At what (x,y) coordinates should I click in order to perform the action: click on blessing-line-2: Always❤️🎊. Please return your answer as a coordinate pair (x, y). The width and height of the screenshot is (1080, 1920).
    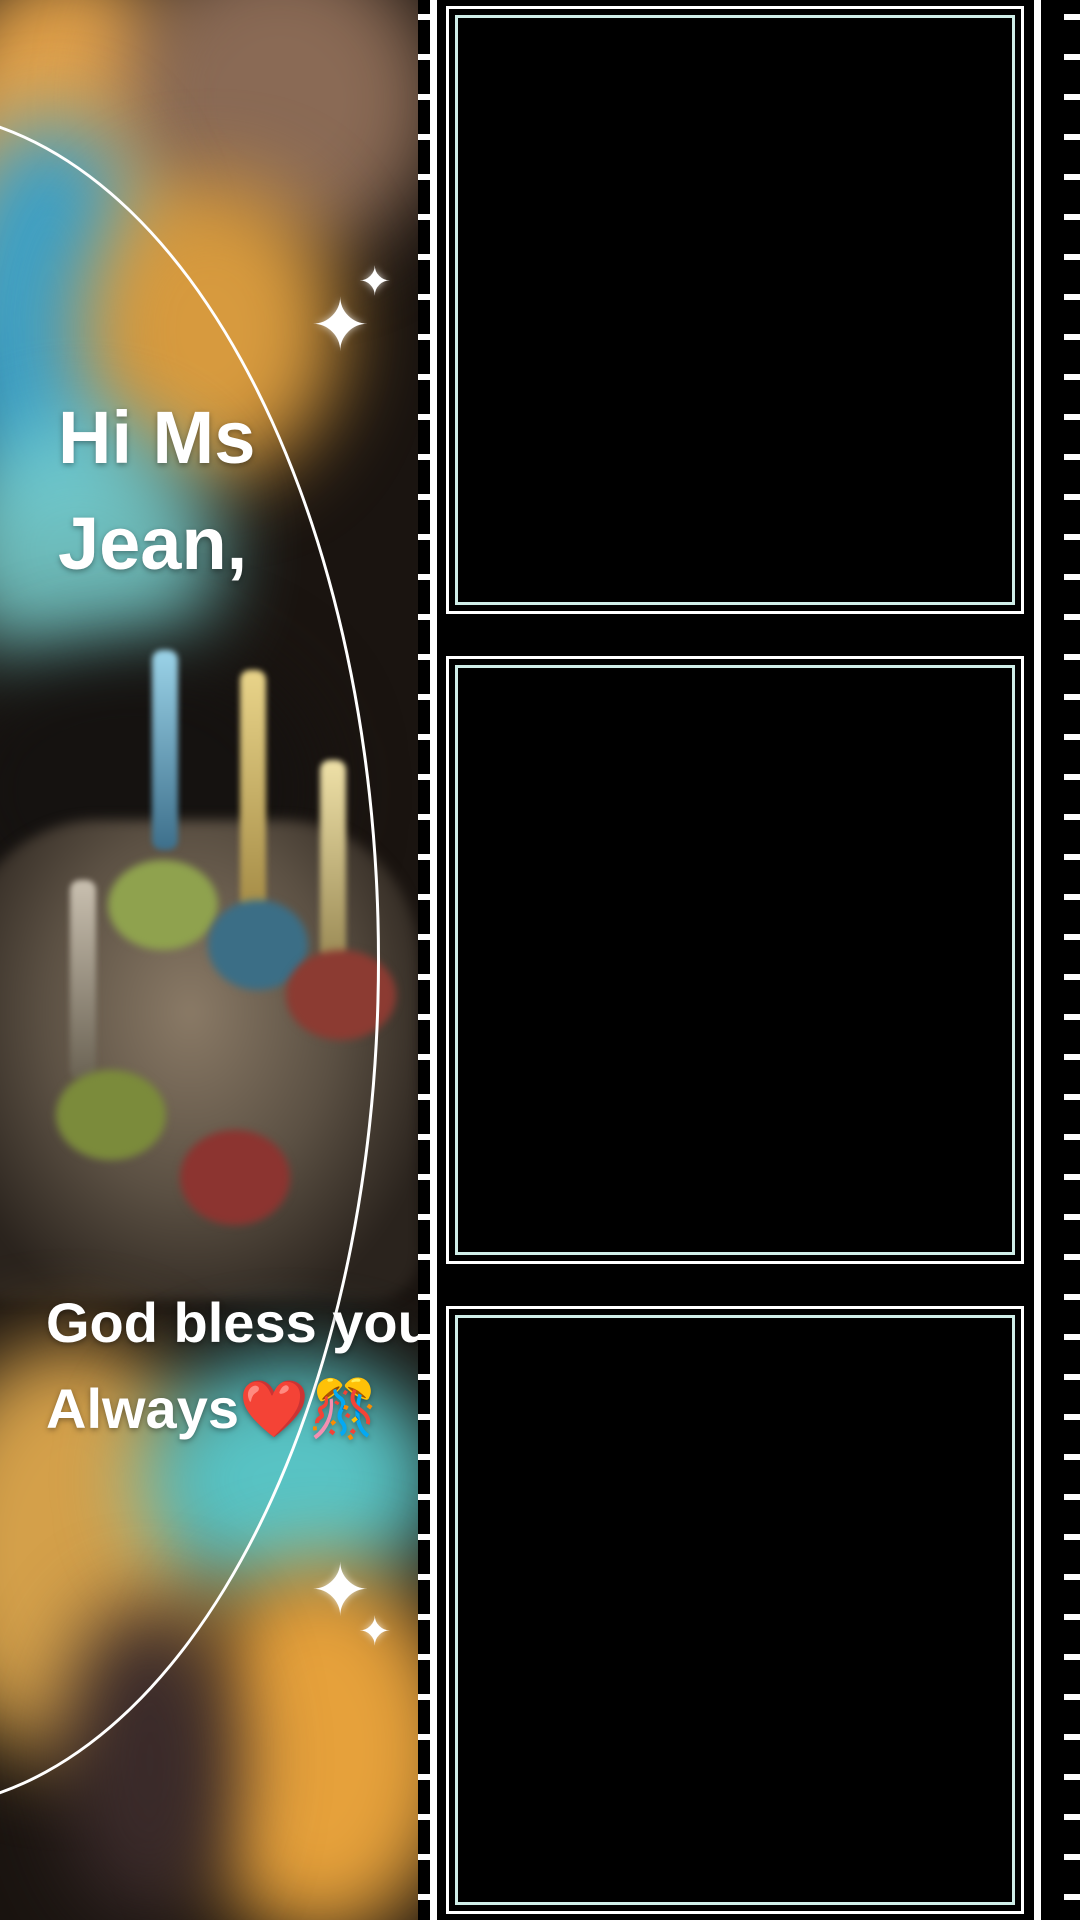
    Looking at the image, I should click on (212, 1408).